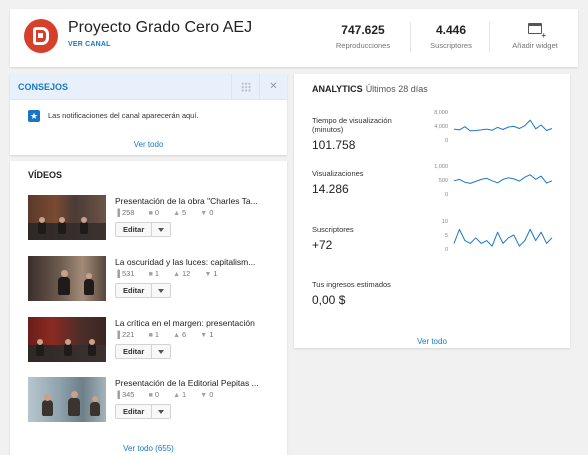 The image size is (588, 455). I want to click on video-stats: ▐ 345 ■ 0 ▲ 1 ▼ 0, so click(170, 394).